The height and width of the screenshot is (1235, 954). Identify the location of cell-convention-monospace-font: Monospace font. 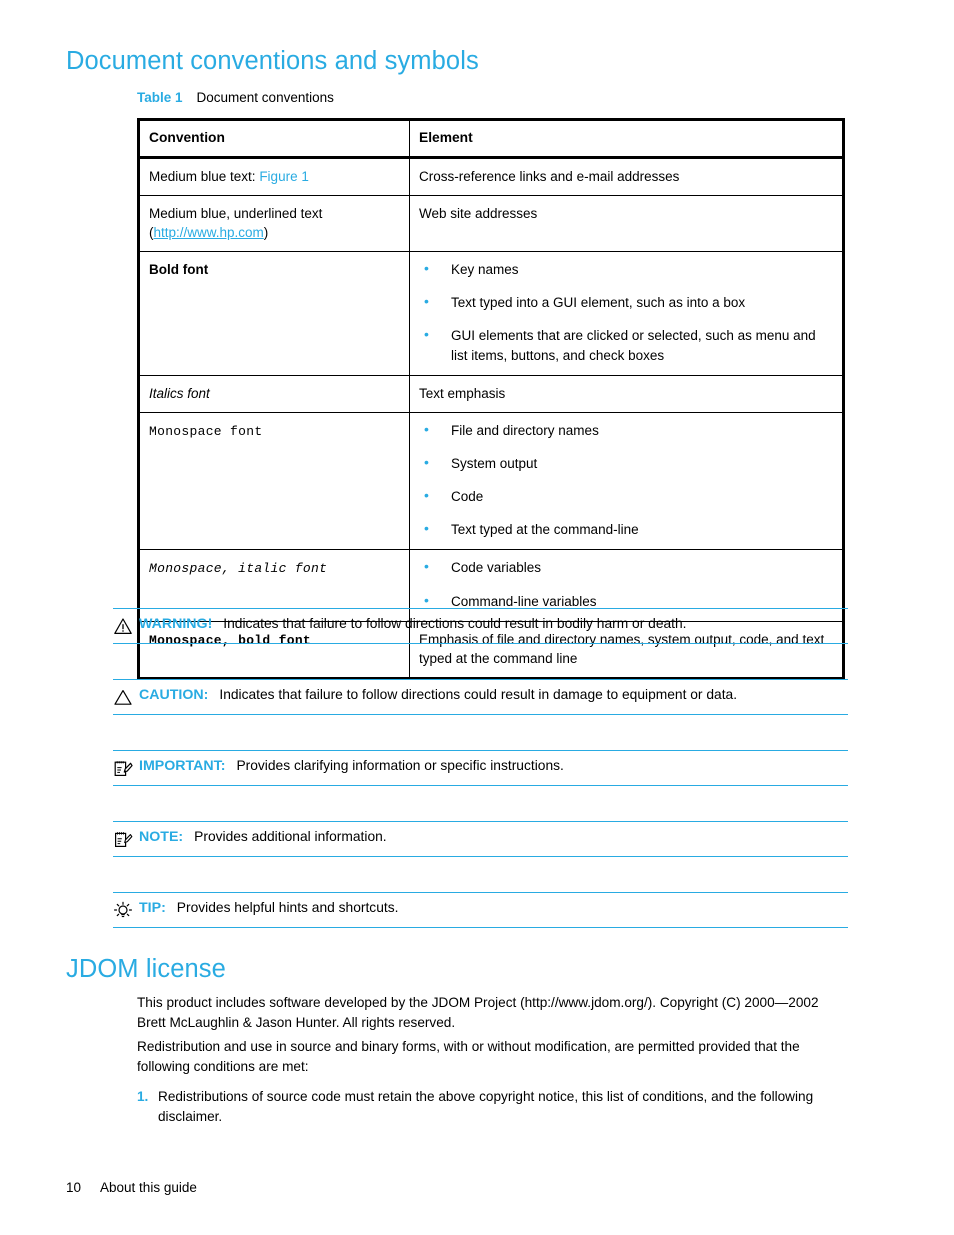
(274, 481).